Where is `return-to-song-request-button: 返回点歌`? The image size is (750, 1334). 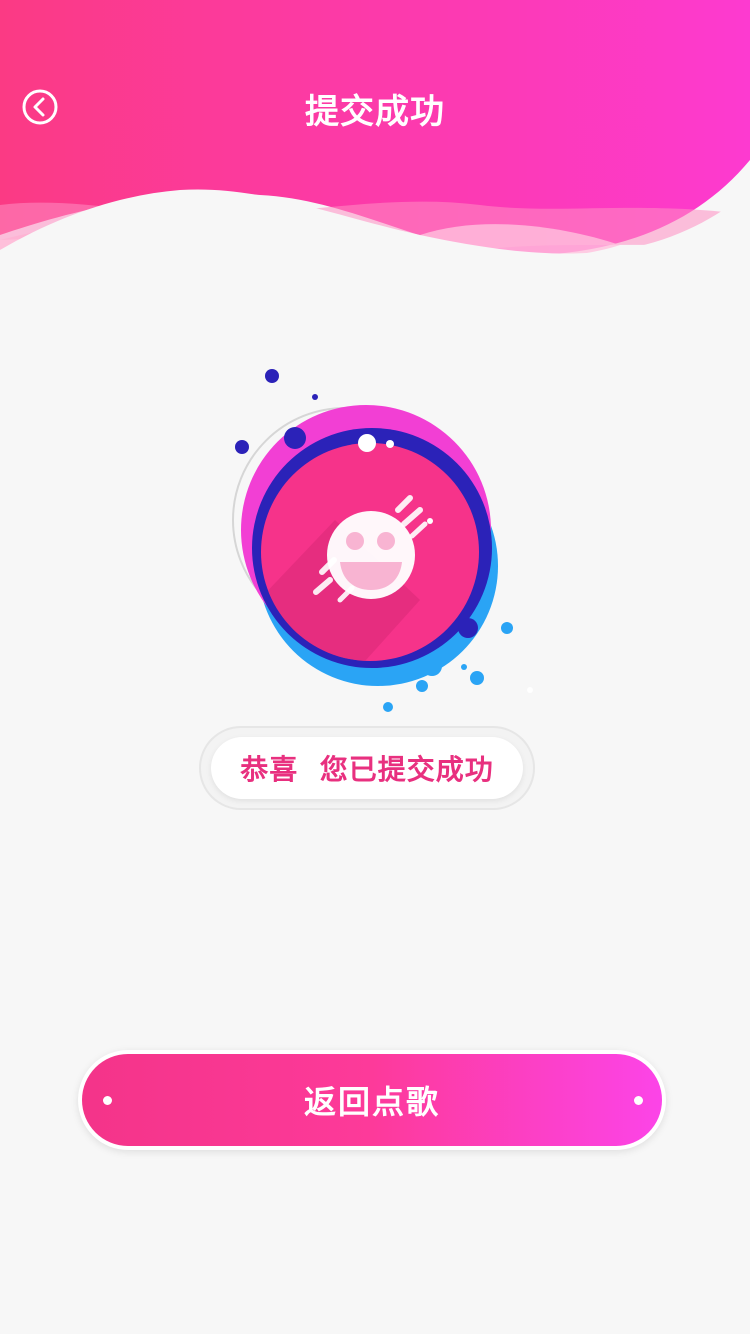
return-to-song-request-button: 返回点歌 is located at coordinates (372, 1100).